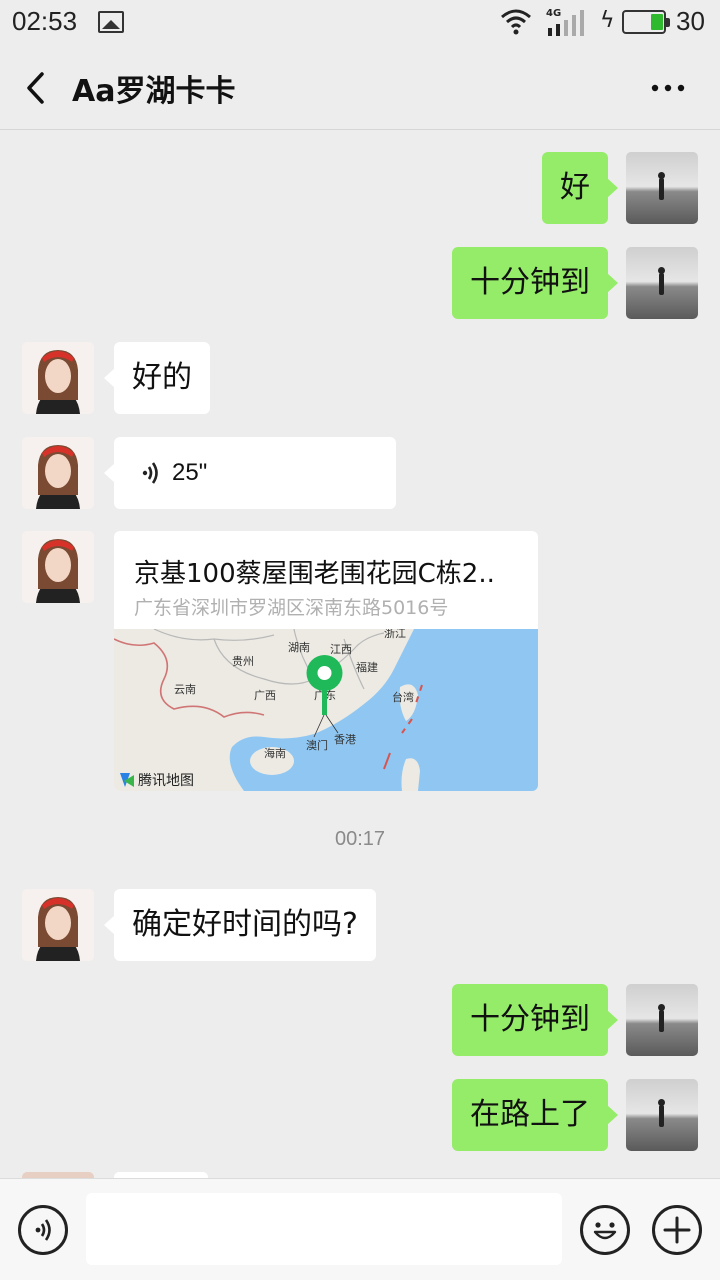  I want to click on status-time: 02:53, so click(45, 21).